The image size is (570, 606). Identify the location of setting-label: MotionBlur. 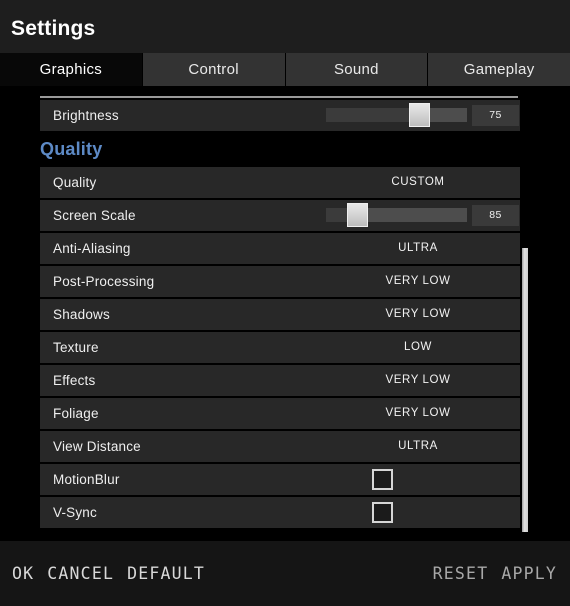
(86, 479).